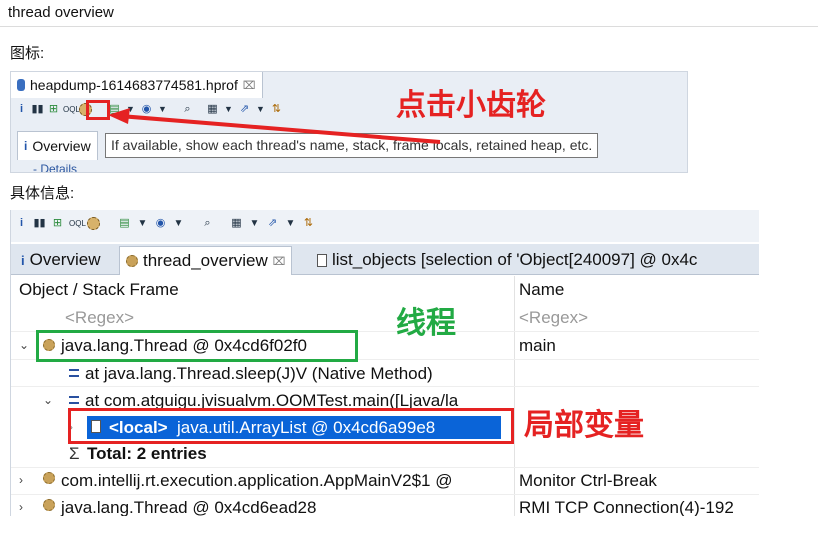 The width and height of the screenshot is (818, 540). Describe the element at coordinates (119, 116) in the screenshot. I see `arrow-head` at that location.